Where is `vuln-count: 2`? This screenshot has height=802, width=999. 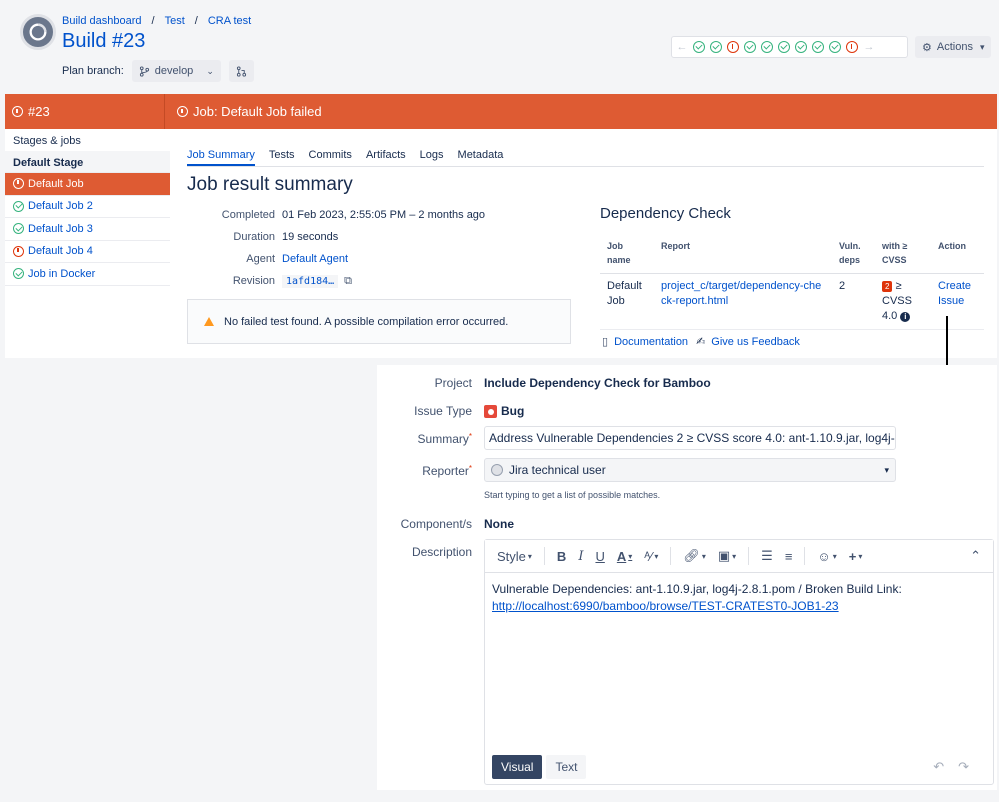 vuln-count: 2 is located at coordinates (853, 301).